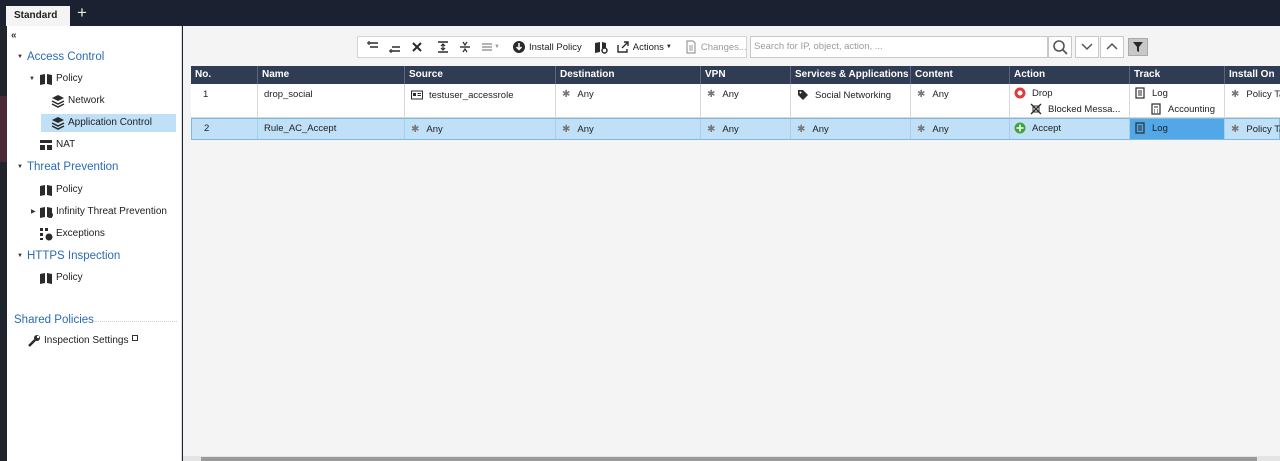 Image resolution: width=1280 pixels, height=461 pixels. Describe the element at coordinates (601, 47) in the screenshot. I see `policy-settings-button` at that location.